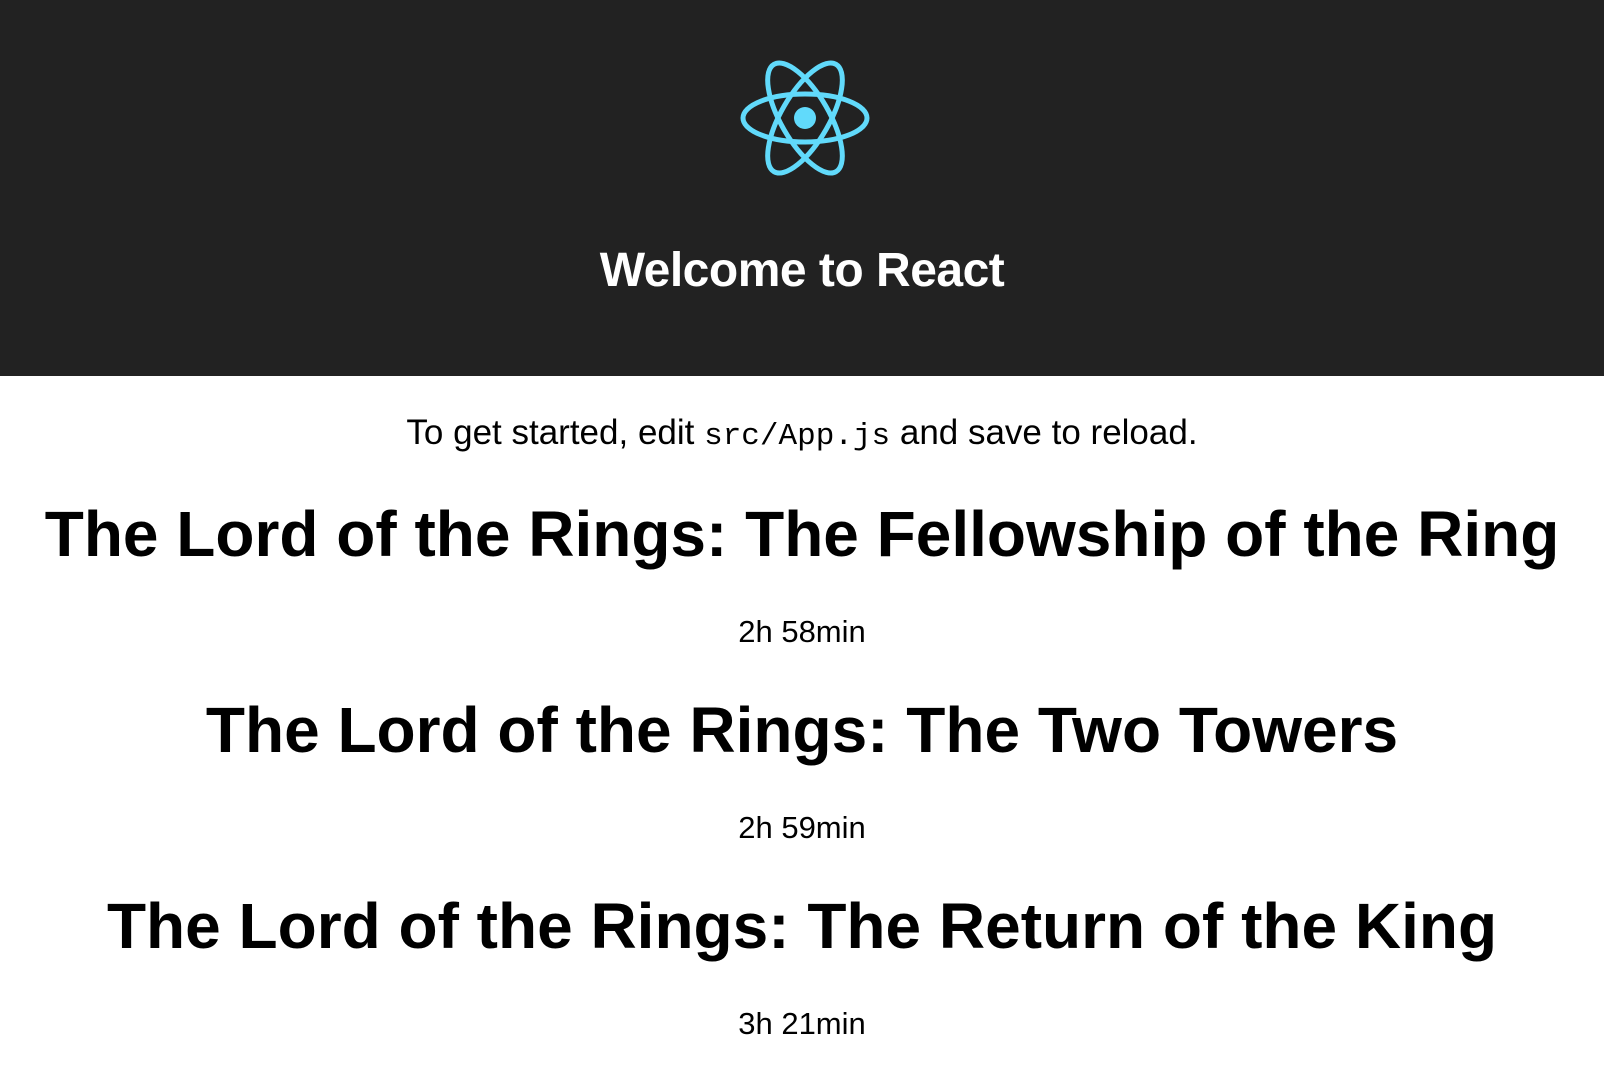 The height and width of the screenshot is (1078, 1604). I want to click on movie-duration: 2h 58min, so click(802, 631).